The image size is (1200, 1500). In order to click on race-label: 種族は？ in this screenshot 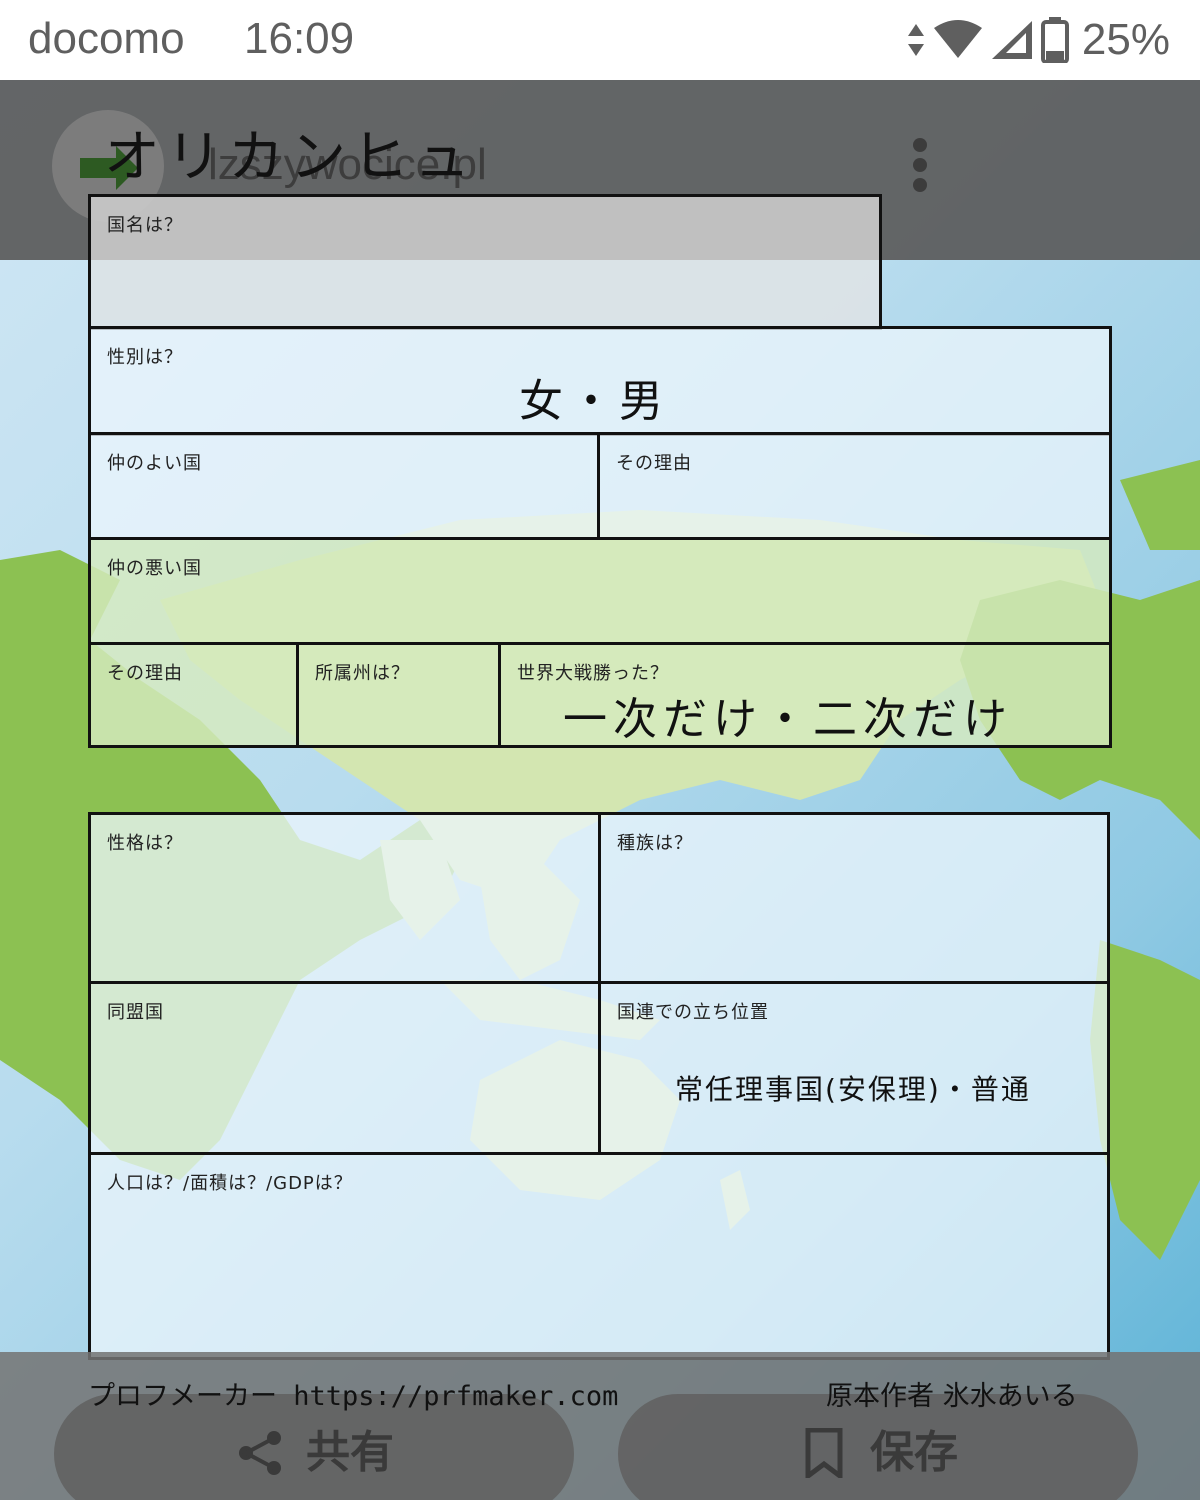, I will do `click(655, 843)`.